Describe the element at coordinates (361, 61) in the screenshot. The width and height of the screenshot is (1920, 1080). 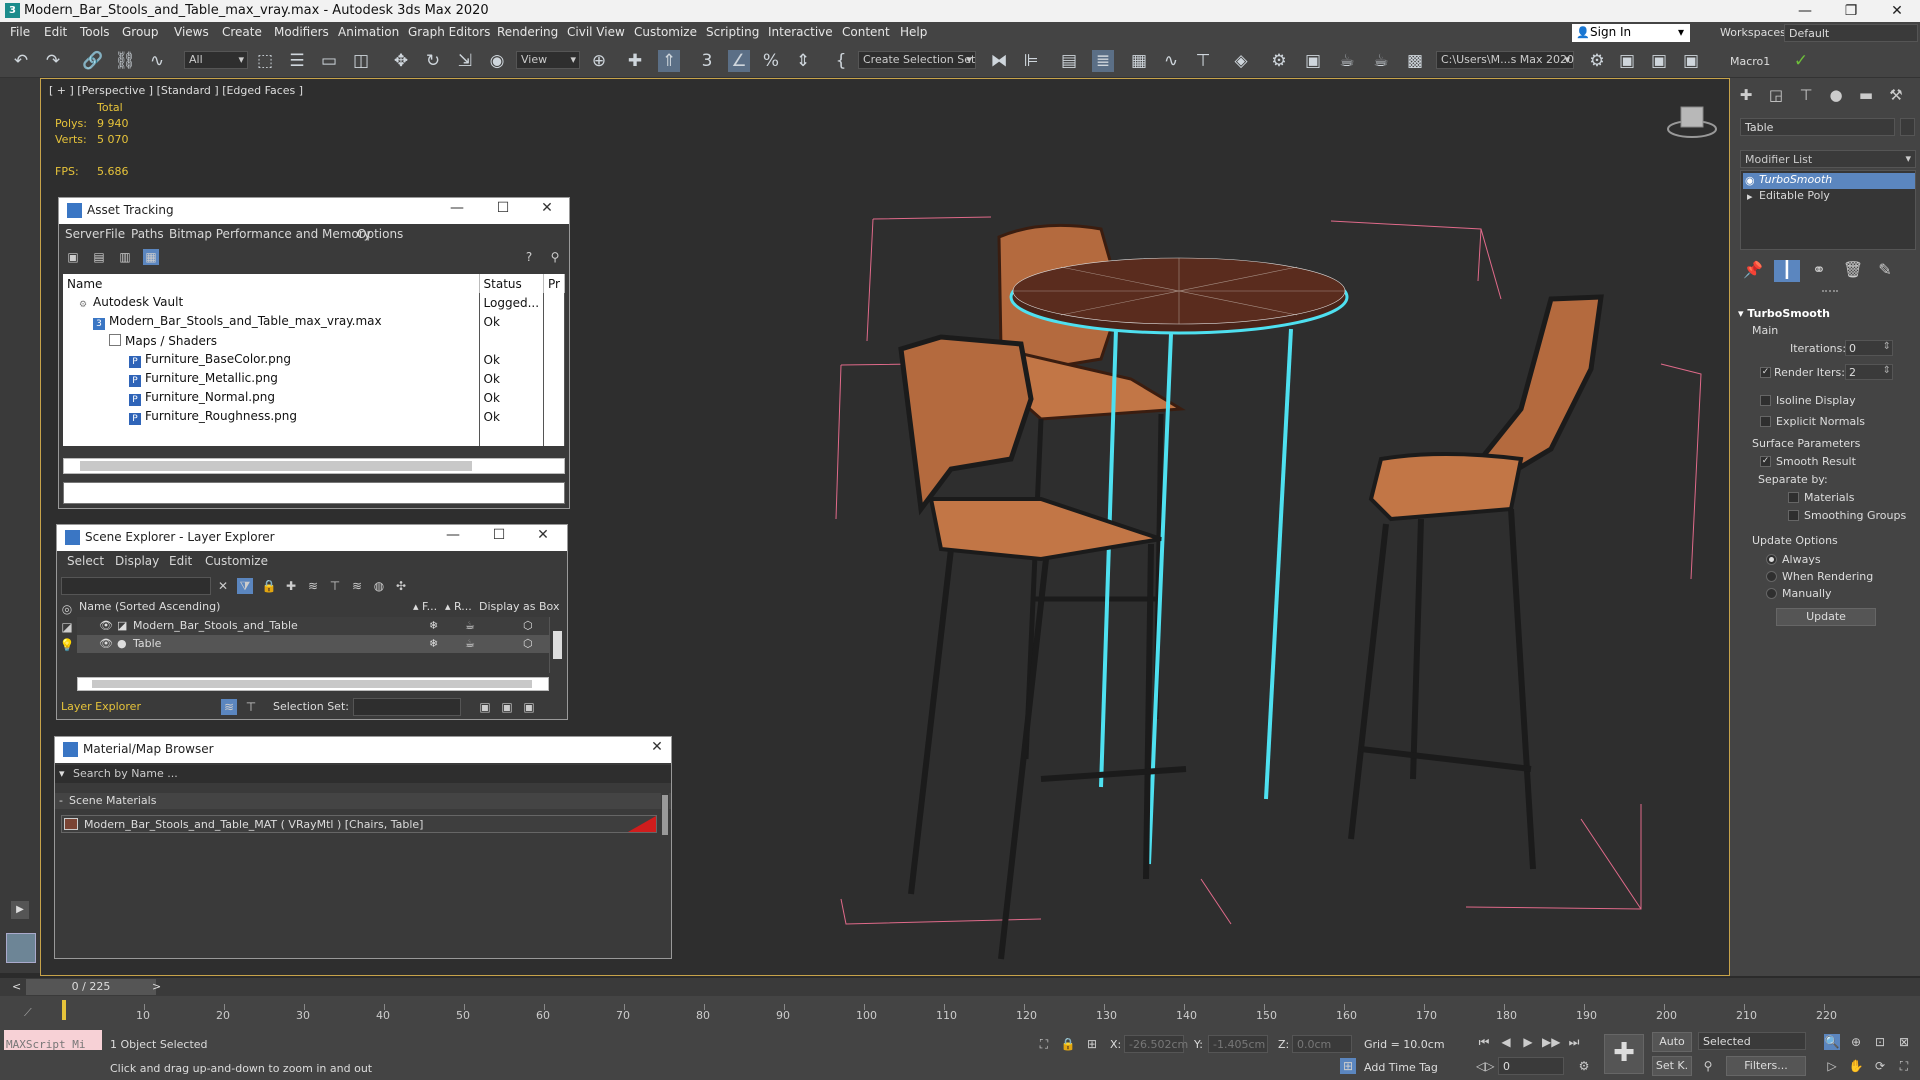
I see `window-crossing-icon: ◫` at that location.